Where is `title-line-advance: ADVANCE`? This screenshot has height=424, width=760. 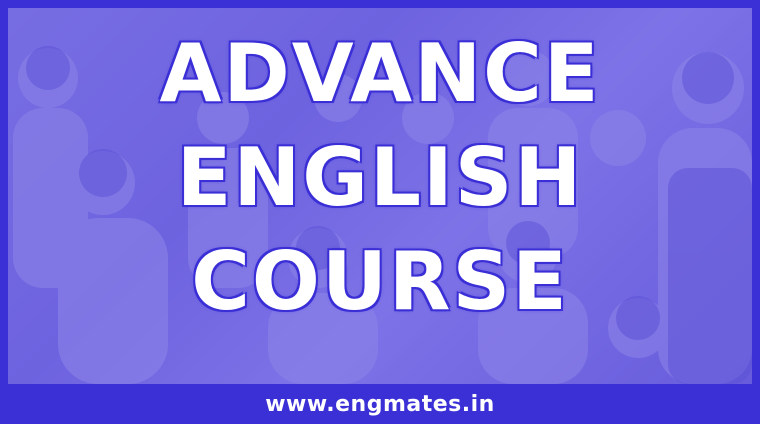 title-line-advance: ADVANCE is located at coordinates (380, 73).